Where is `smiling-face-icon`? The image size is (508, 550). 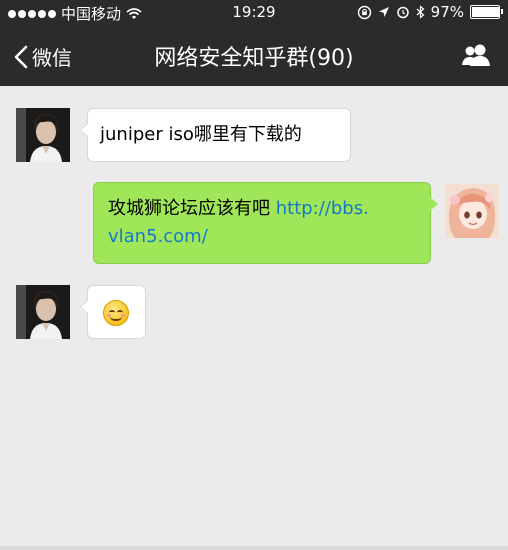 smiling-face-icon is located at coordinates (116, 313).